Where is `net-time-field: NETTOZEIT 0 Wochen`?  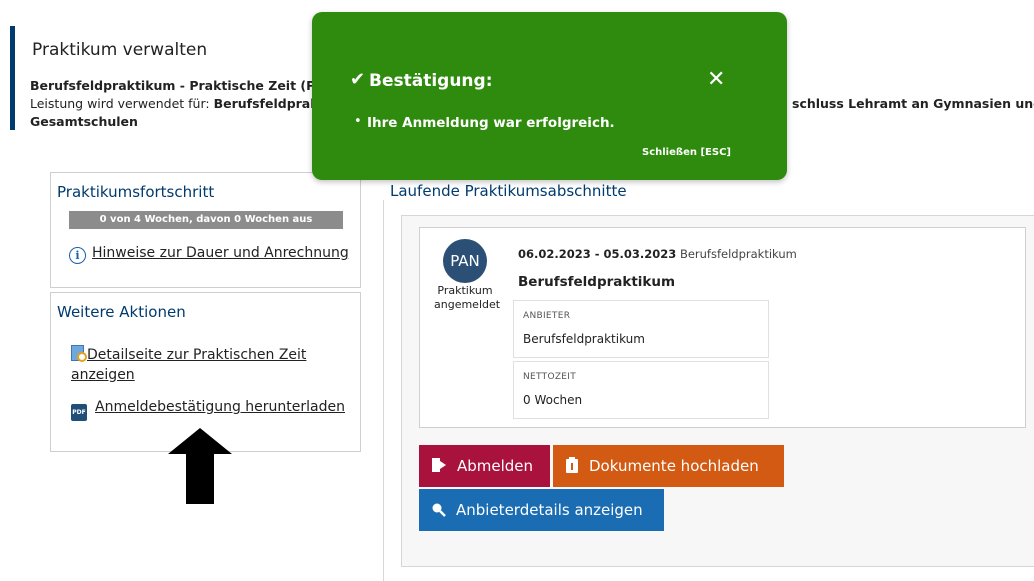
net-time-field: NETTOZEIT 0 Wochen is located at coordinates (641, 390).